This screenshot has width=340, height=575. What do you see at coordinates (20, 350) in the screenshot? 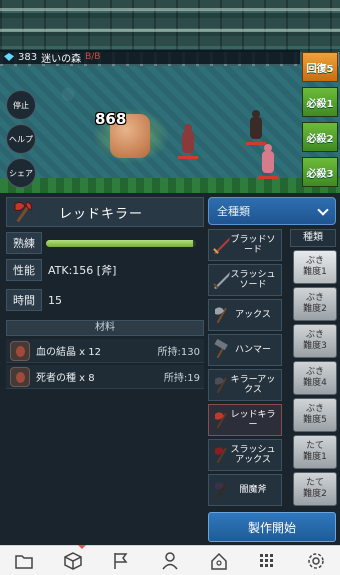
I see `blood-crystal-icon` at bounding box center [20, 350].